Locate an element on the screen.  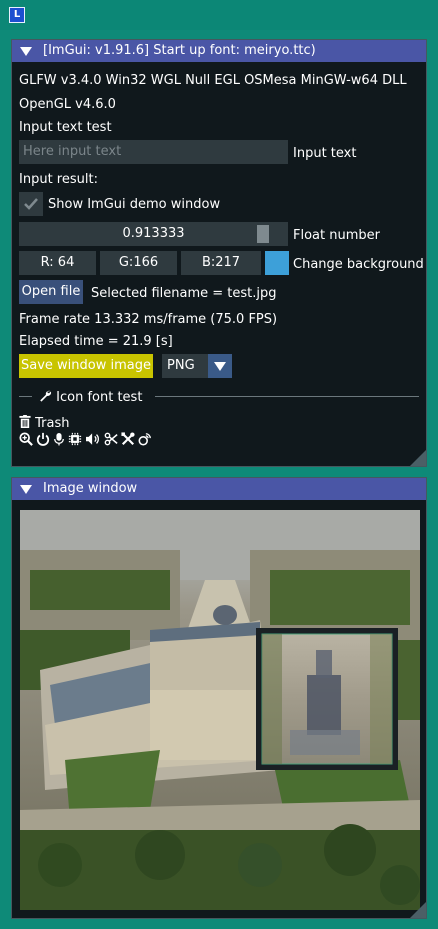
info-line-opengl: OpenGL v4.6.0 is located at coordinates (67, 104).